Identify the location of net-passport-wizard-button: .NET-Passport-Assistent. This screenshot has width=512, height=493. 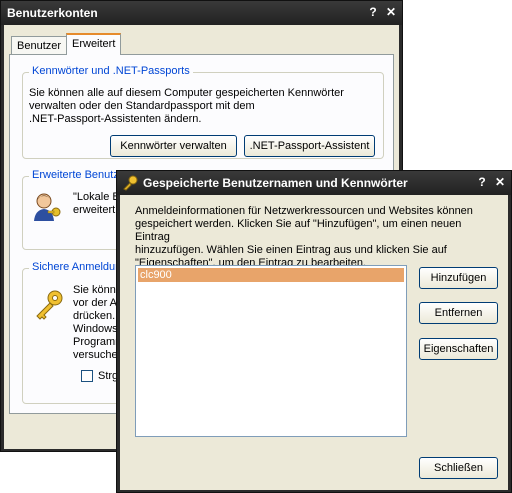
(309, 146).